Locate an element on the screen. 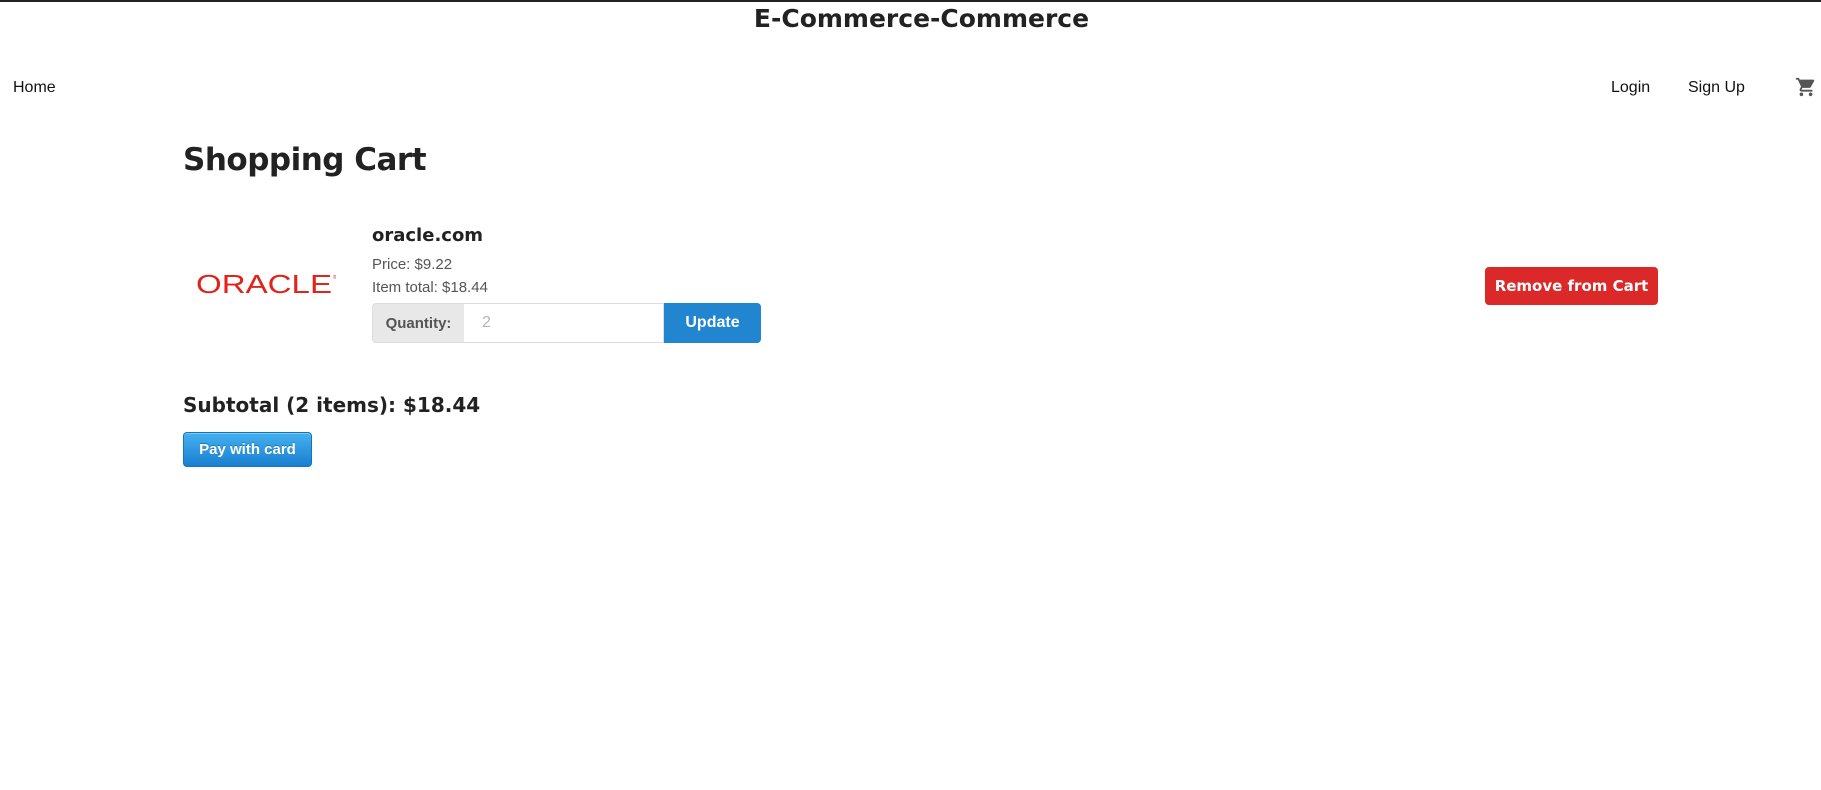 This screenshot has width=1821, height=790. page-title: Shopping Cart is located at coordinates (305, 160).